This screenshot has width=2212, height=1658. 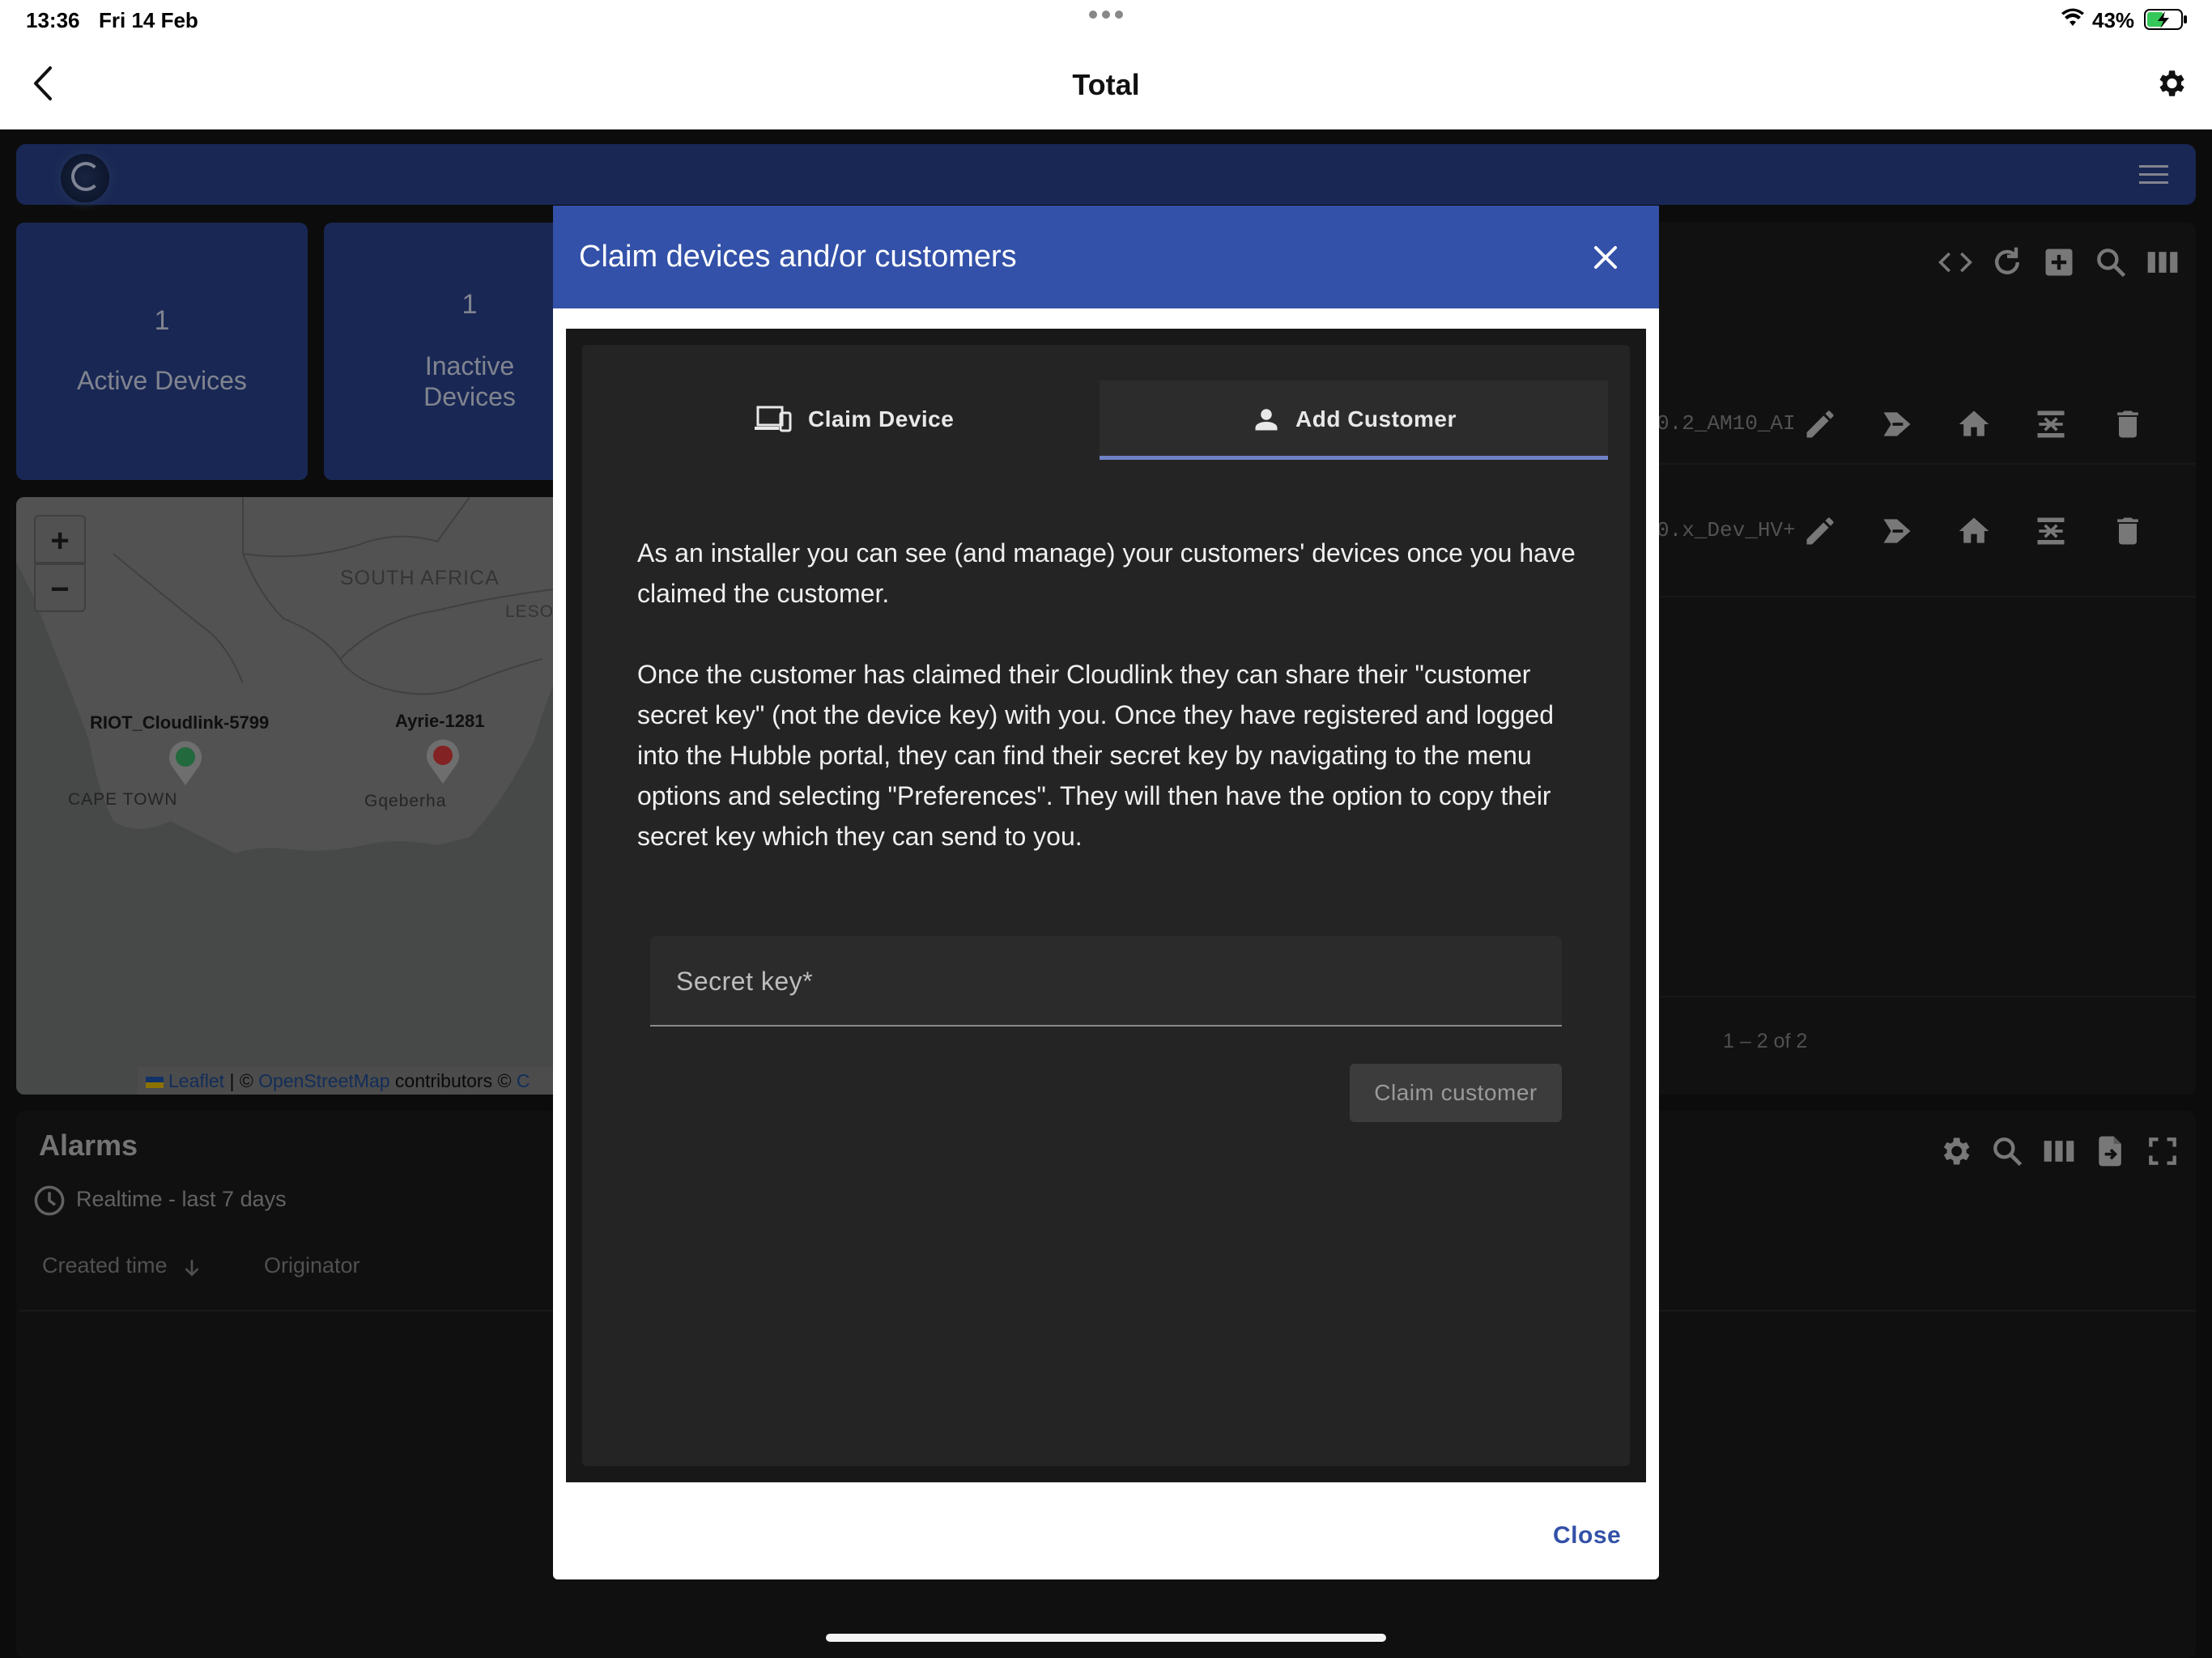 I want to click on status-time: 13:36, so click(x=53, y=20).